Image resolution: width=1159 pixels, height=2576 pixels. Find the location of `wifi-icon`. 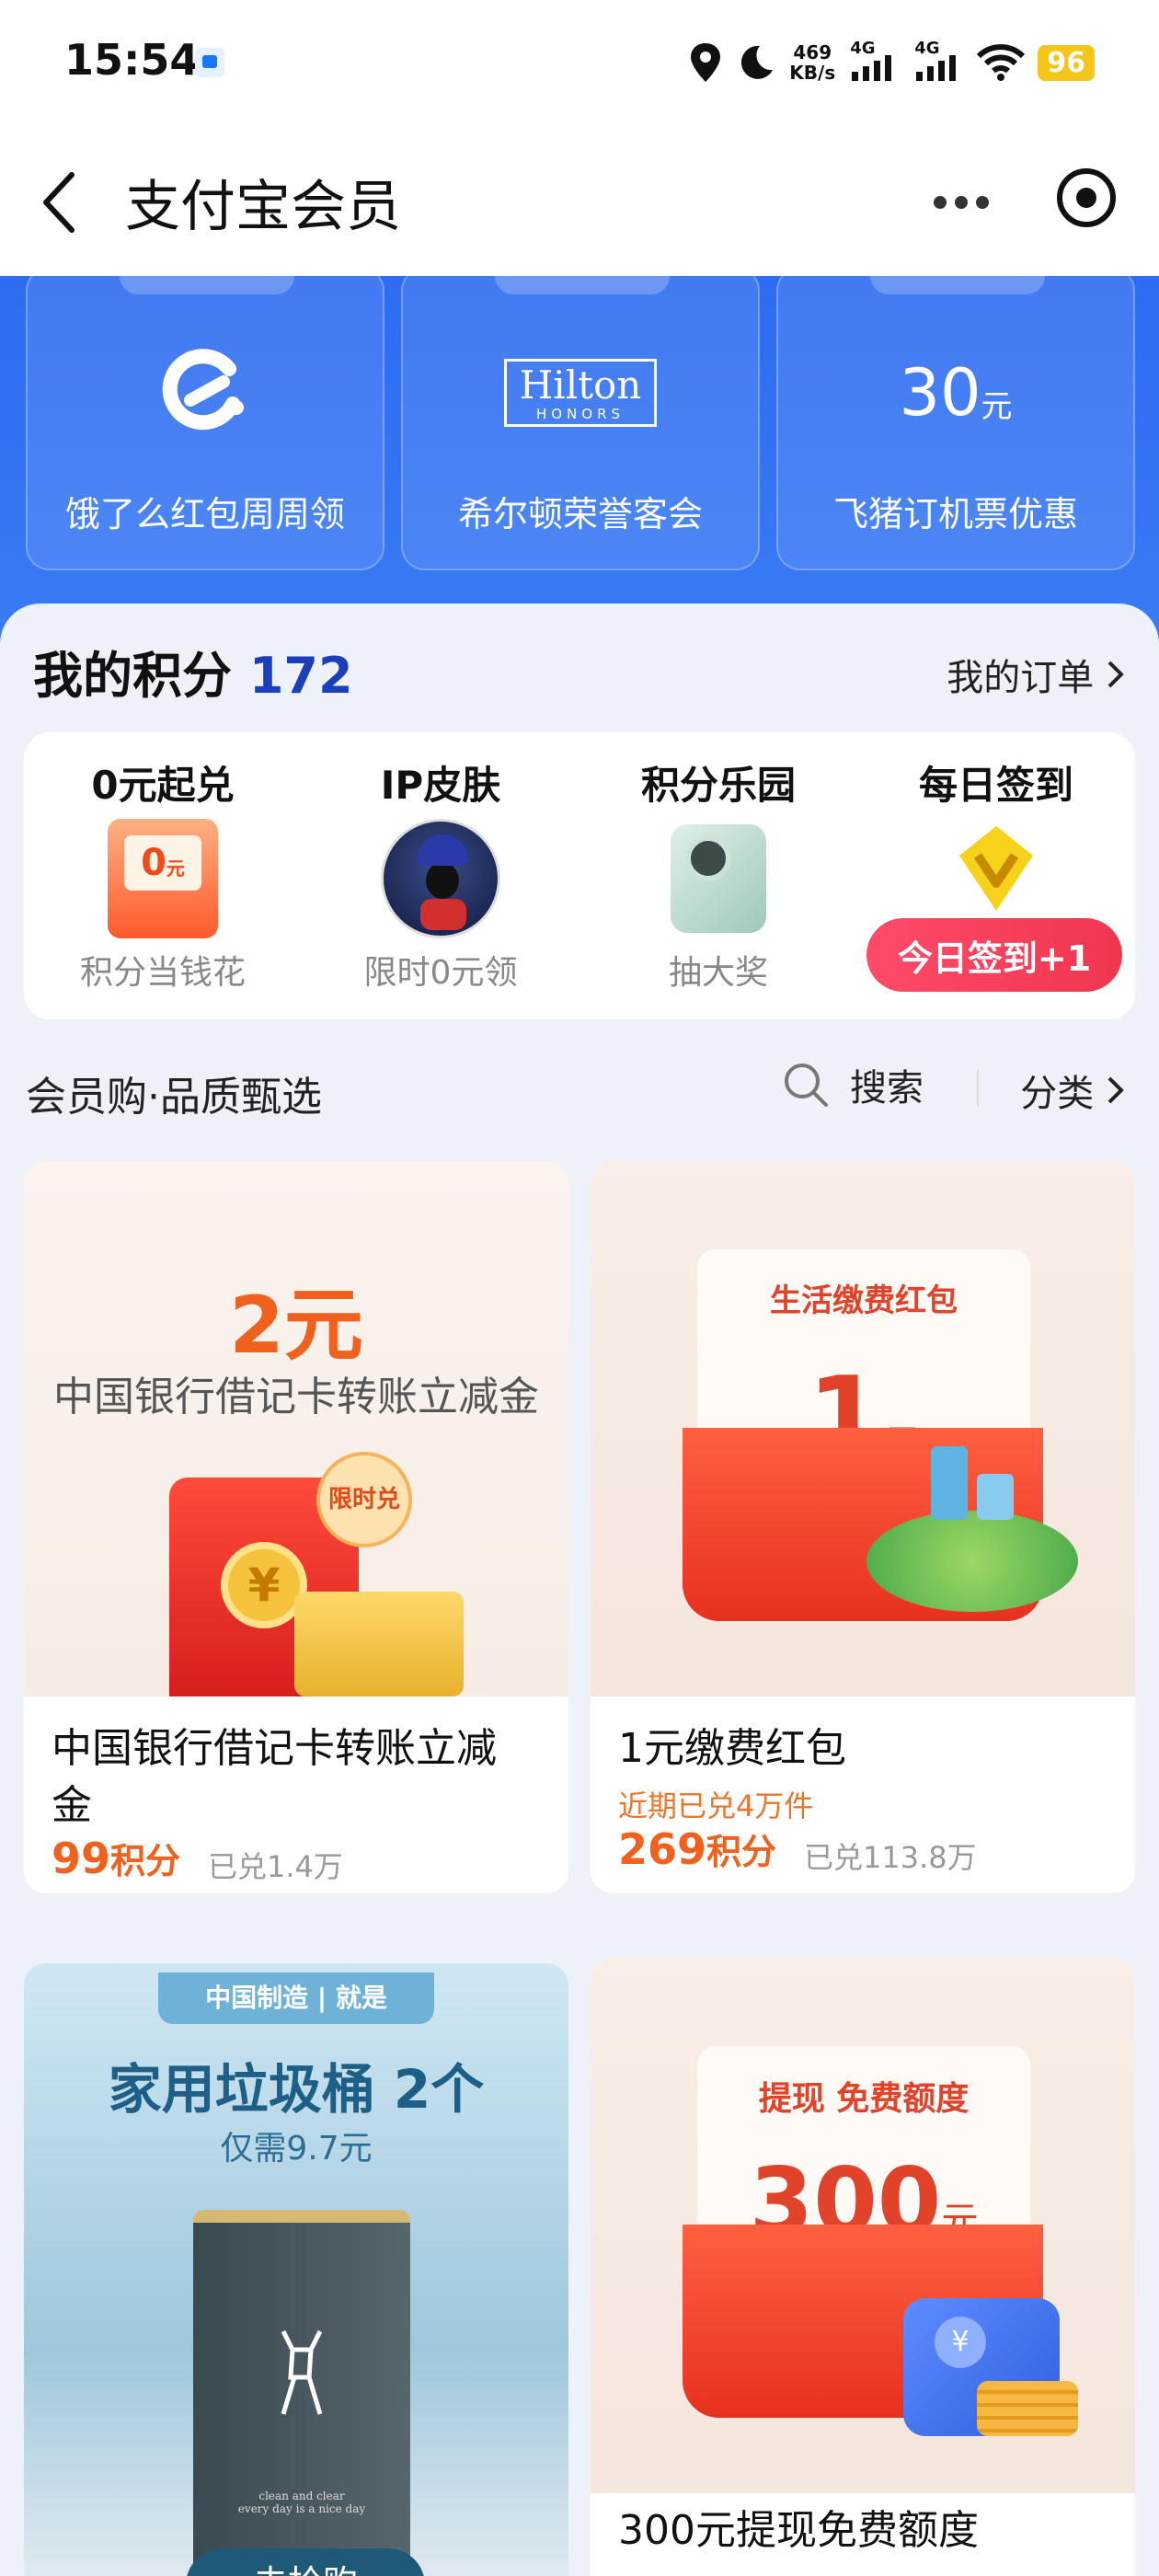

wifi-icon is located at coordinates (1001, 62).